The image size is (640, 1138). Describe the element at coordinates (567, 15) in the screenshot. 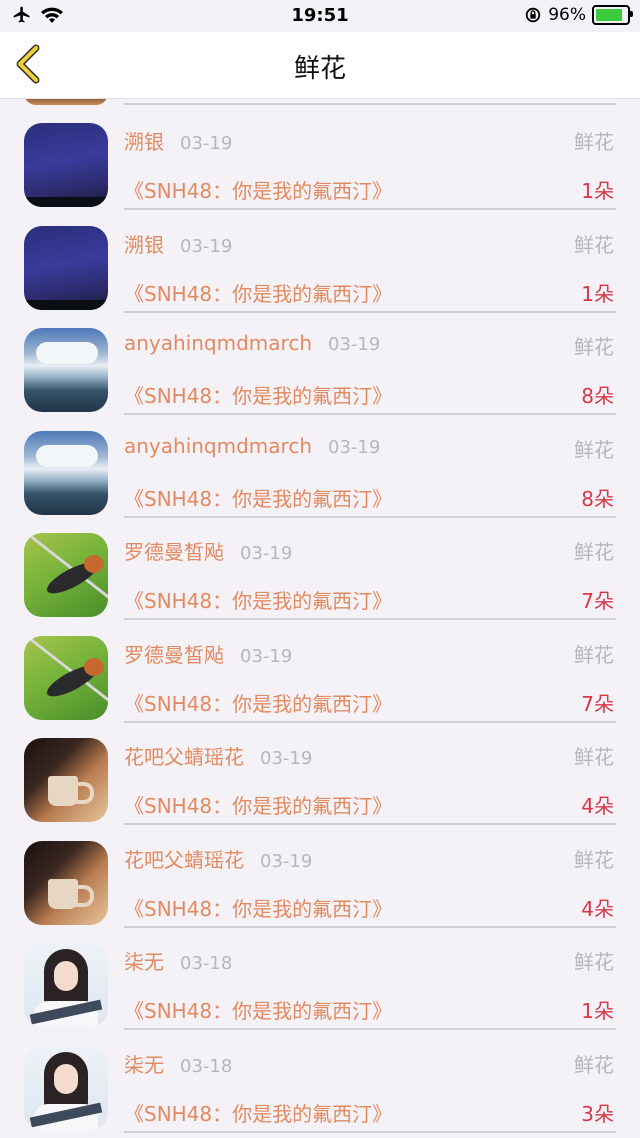

I see `battery-percent: 96%` at that location.